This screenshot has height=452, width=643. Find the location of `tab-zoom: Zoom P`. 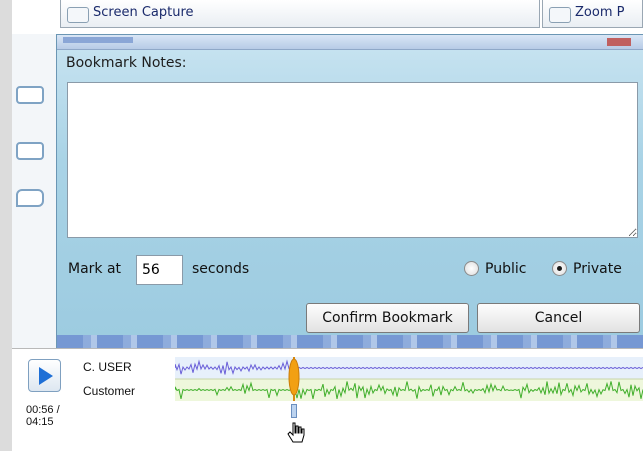

tab-zoom: Zoom P is located at coordinates (592, 14).